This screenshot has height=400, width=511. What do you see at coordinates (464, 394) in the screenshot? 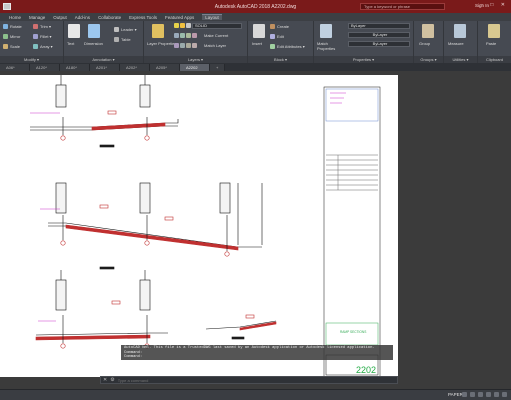
I see `grid-icon` at bounding box center [464, 394].